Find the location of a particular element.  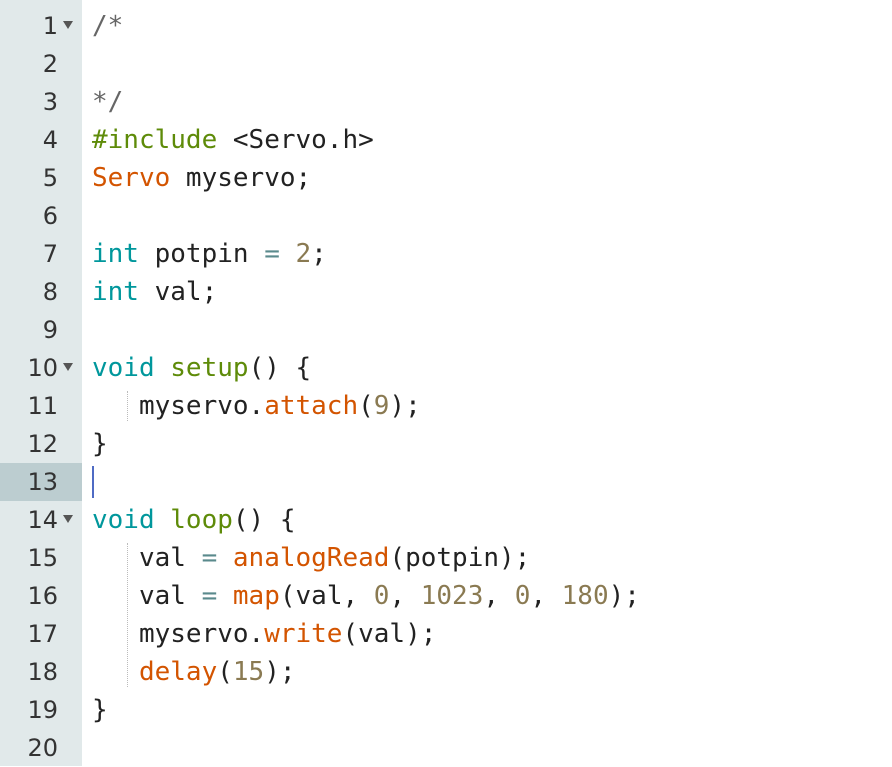

code-token: map is located at coordinates (256, 596).